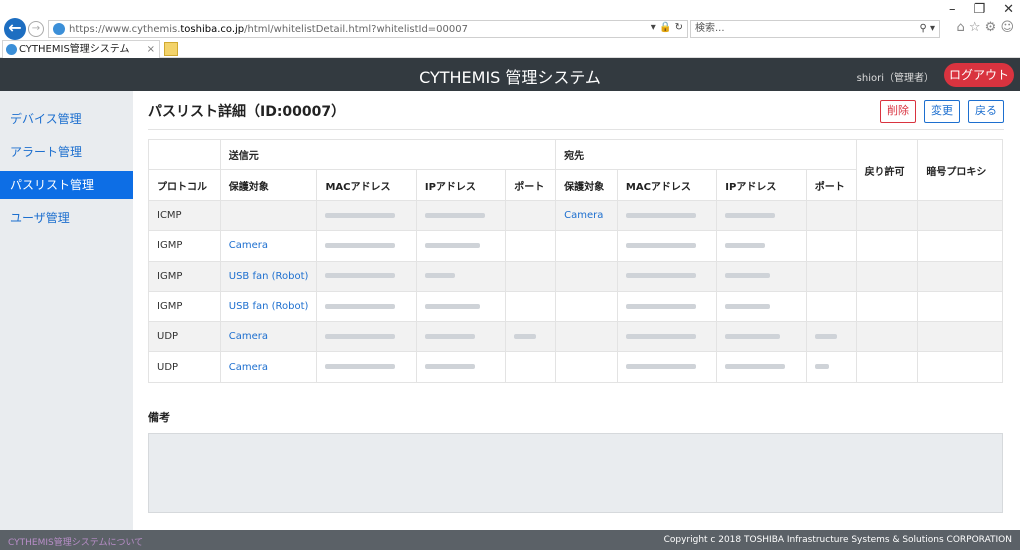  I want to click on header-src-ip: IPアドレス, so click(461, 185).